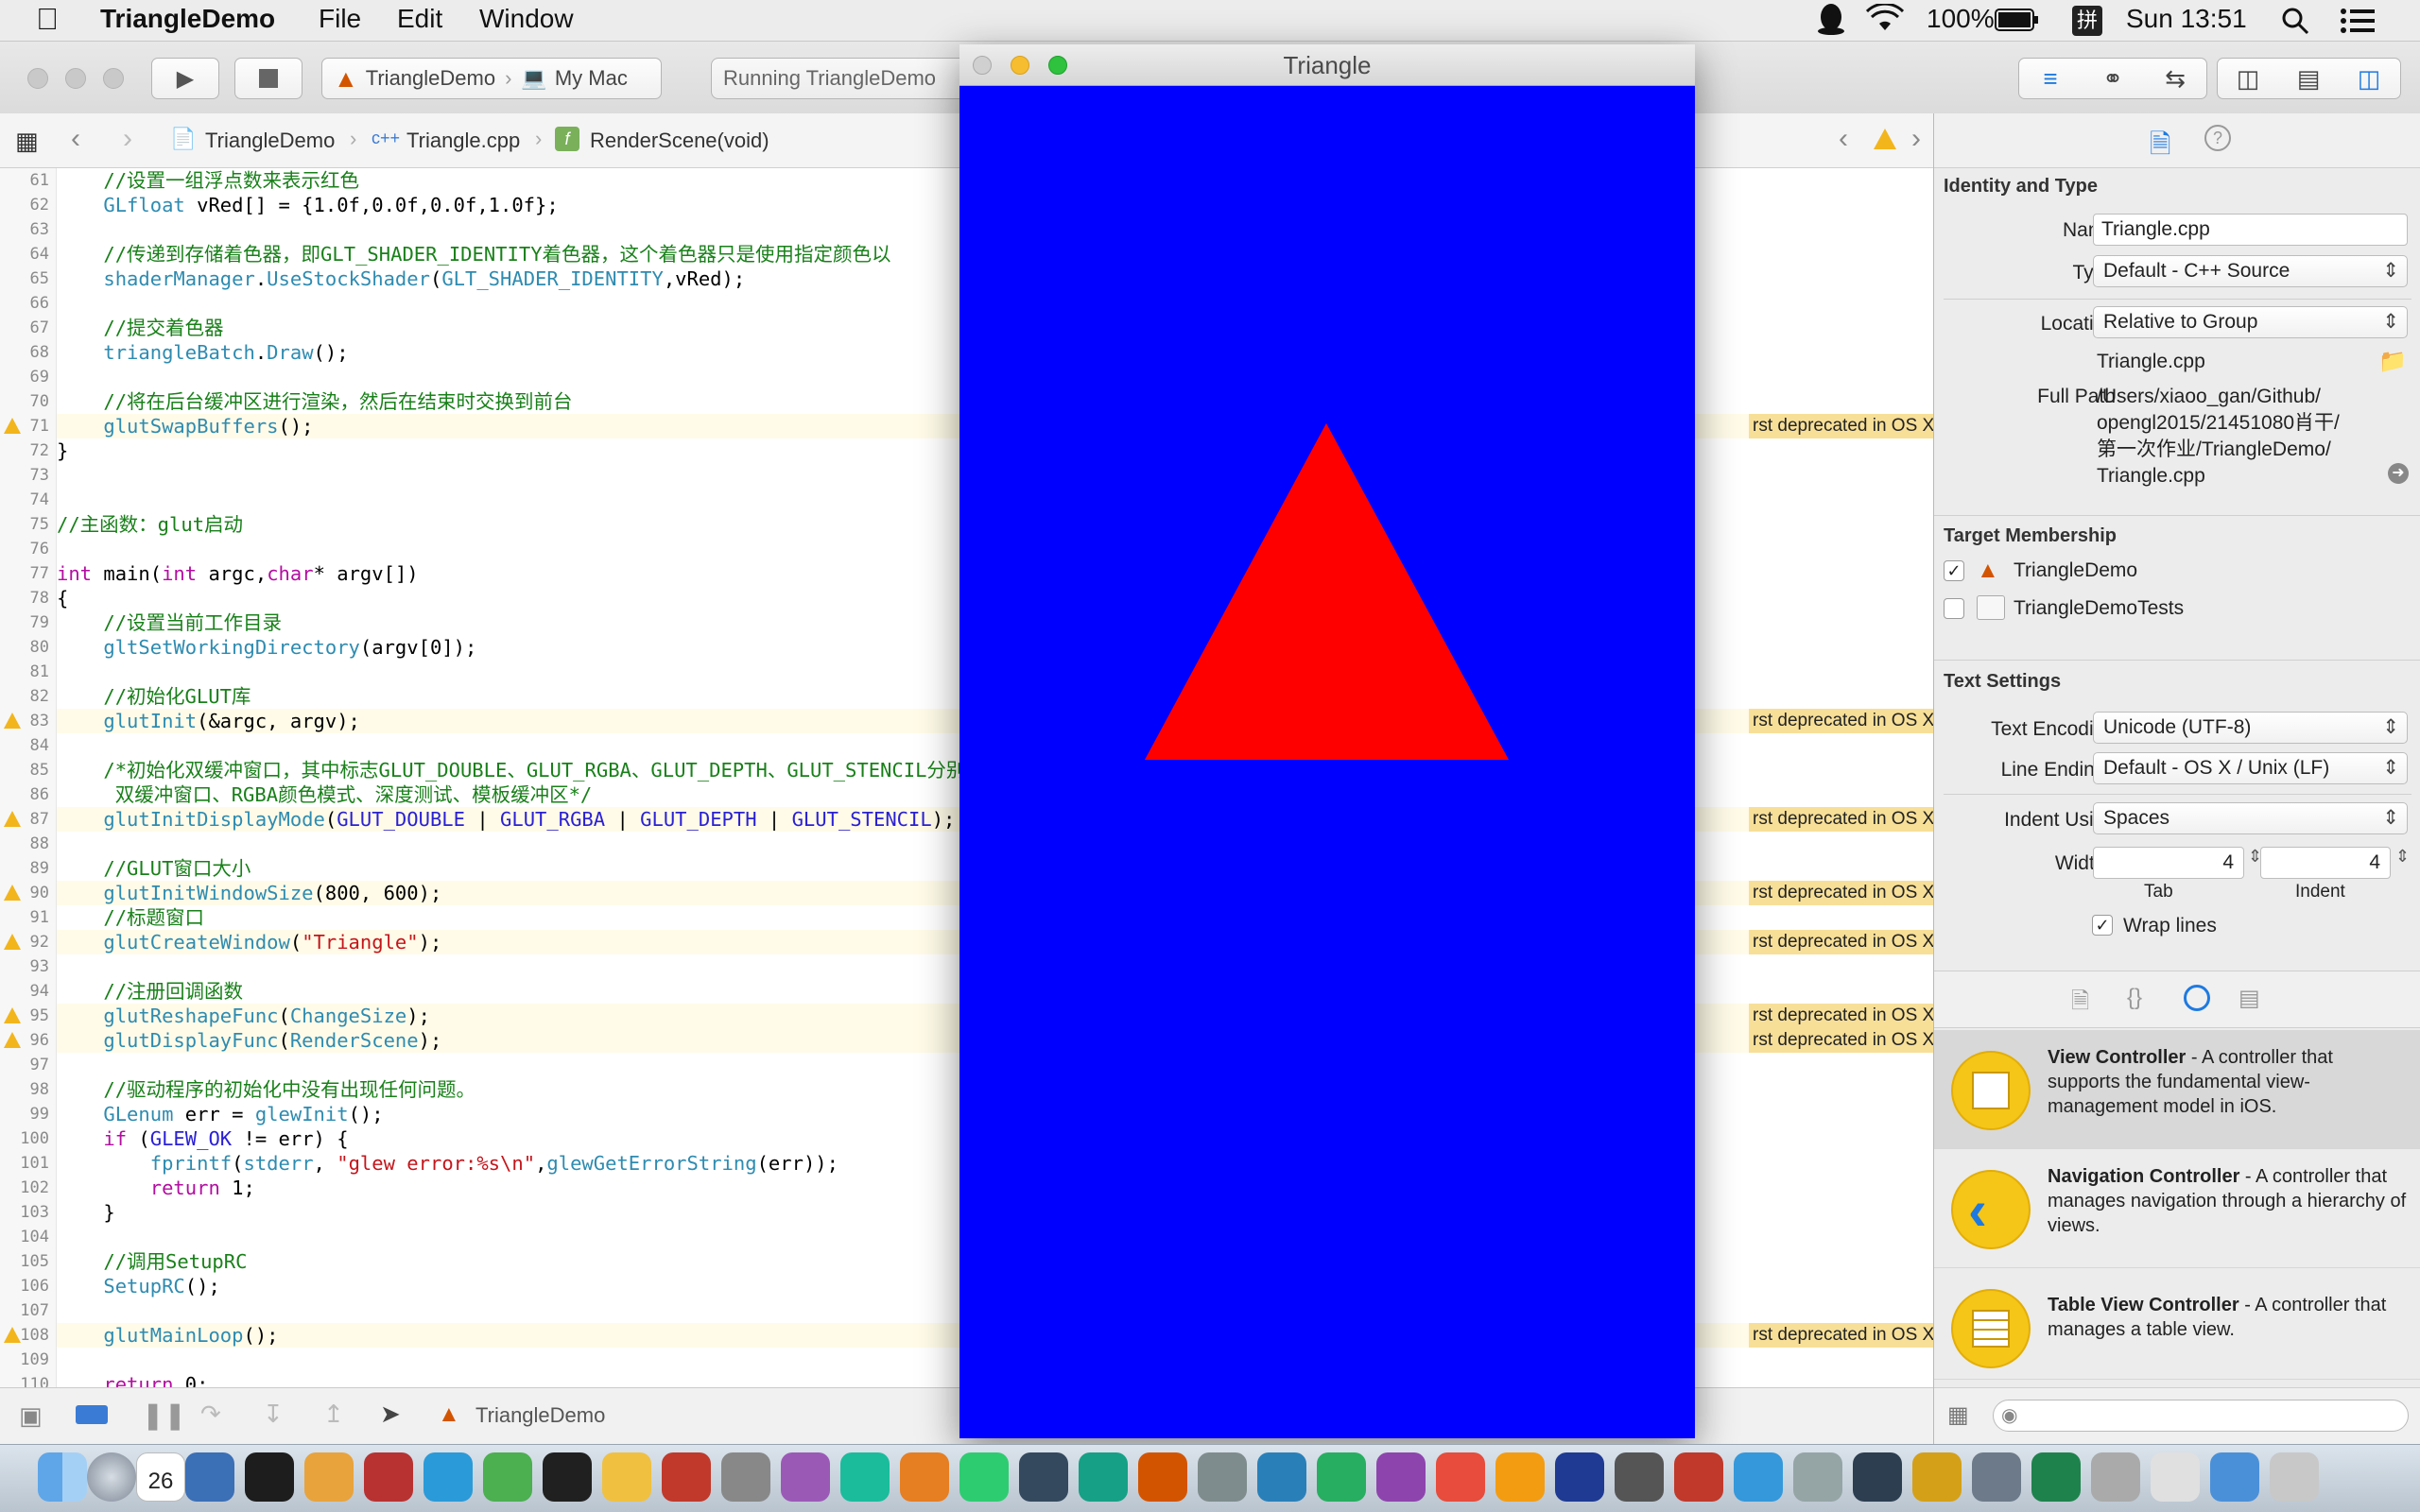 This screenshot has width=2420, height=1512. What do you see at coordinates (1831, 22) in the screenshot?
I see `qq-status-icon` at bounding box center [1831, 22].